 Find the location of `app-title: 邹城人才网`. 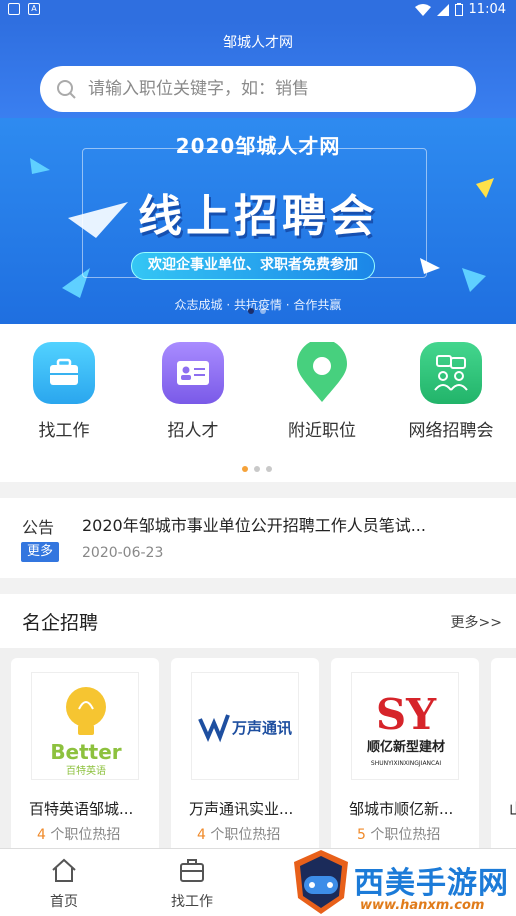

app-title: 邹城人才网 is located at coordinates (258, 43).